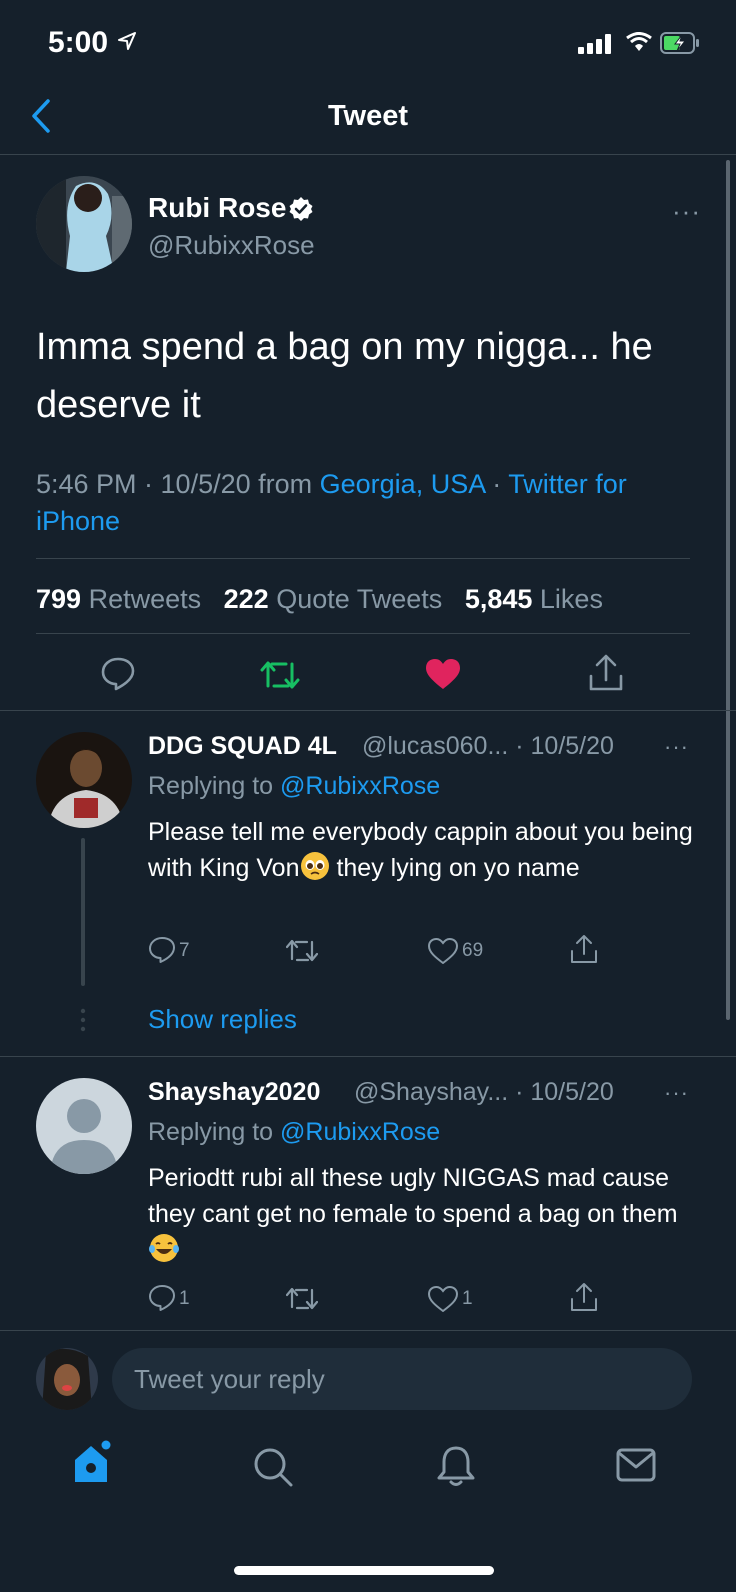 The image size is (736, 1592). Describe the element at coordinates (498, 599) in the screenshot. I see `likes-count: 5,845` at that location.